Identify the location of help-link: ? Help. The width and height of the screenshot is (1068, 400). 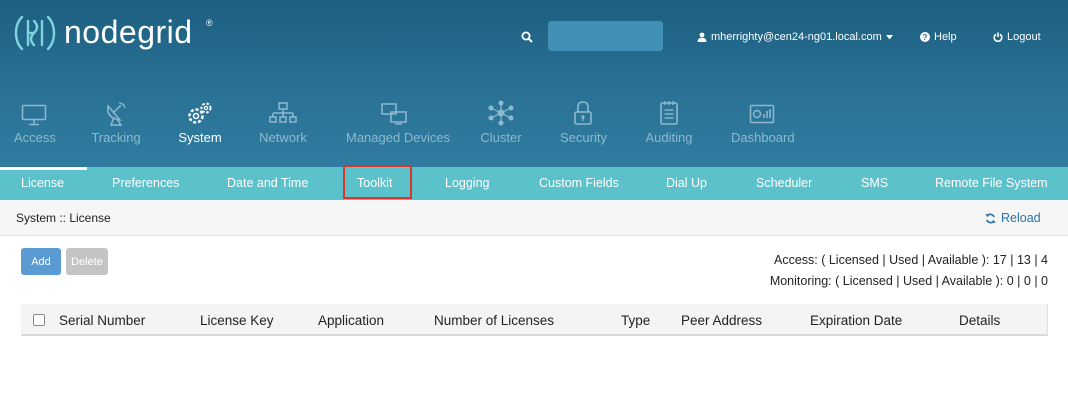
(938, 37).